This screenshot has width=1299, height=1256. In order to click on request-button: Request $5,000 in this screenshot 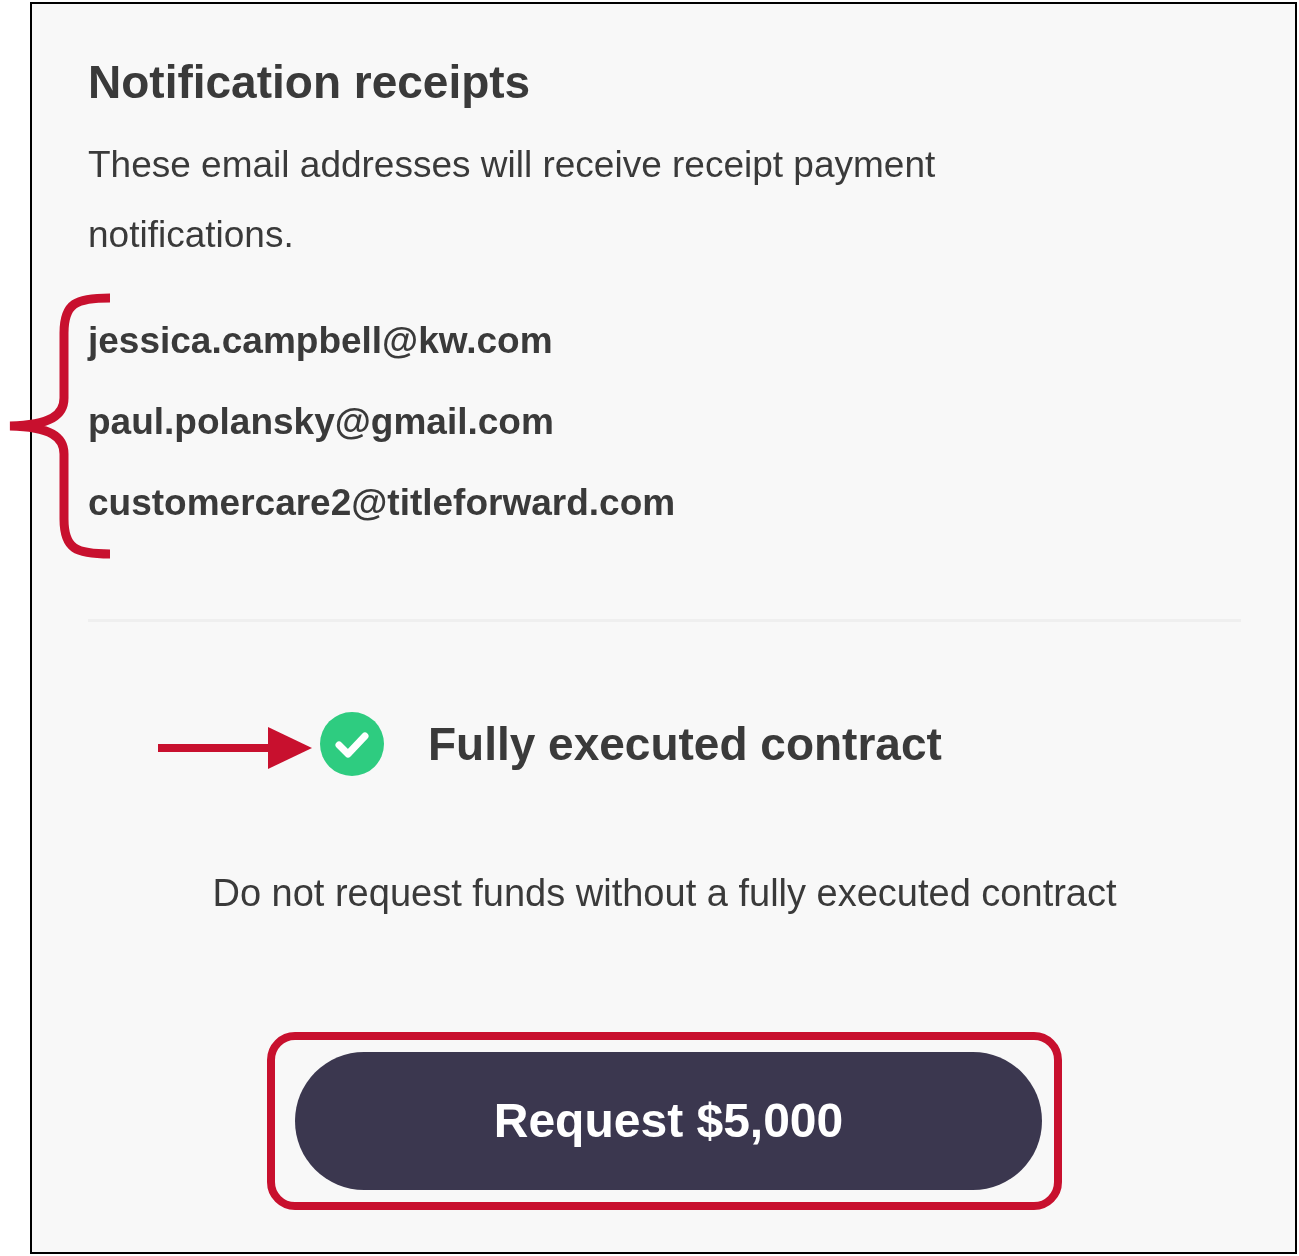, I will do `click(668, 1121)`.